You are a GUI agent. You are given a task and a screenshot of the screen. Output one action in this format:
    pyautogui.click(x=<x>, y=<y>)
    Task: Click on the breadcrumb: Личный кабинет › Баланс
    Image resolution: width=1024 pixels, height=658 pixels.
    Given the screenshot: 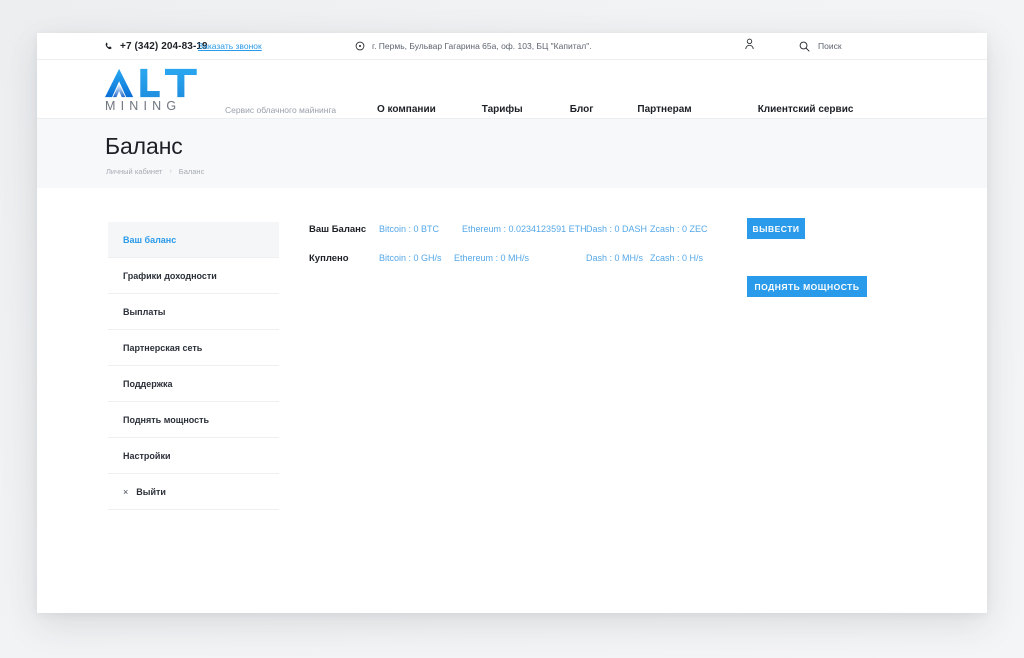 What is the action you would take?
    pyautogui.click(x=155, y=171)
    